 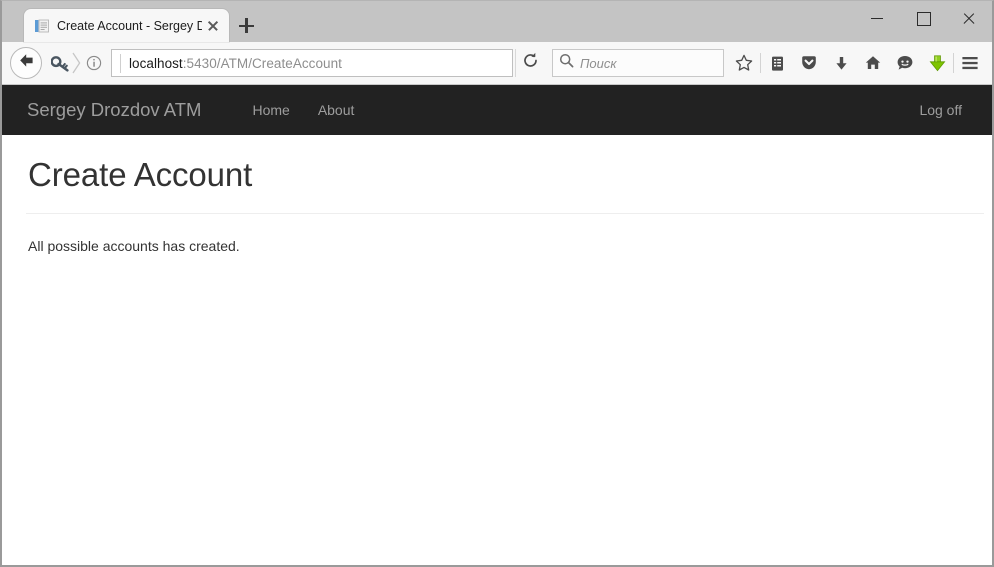 I want to click on chat-icon, so click(x=905, y=63).